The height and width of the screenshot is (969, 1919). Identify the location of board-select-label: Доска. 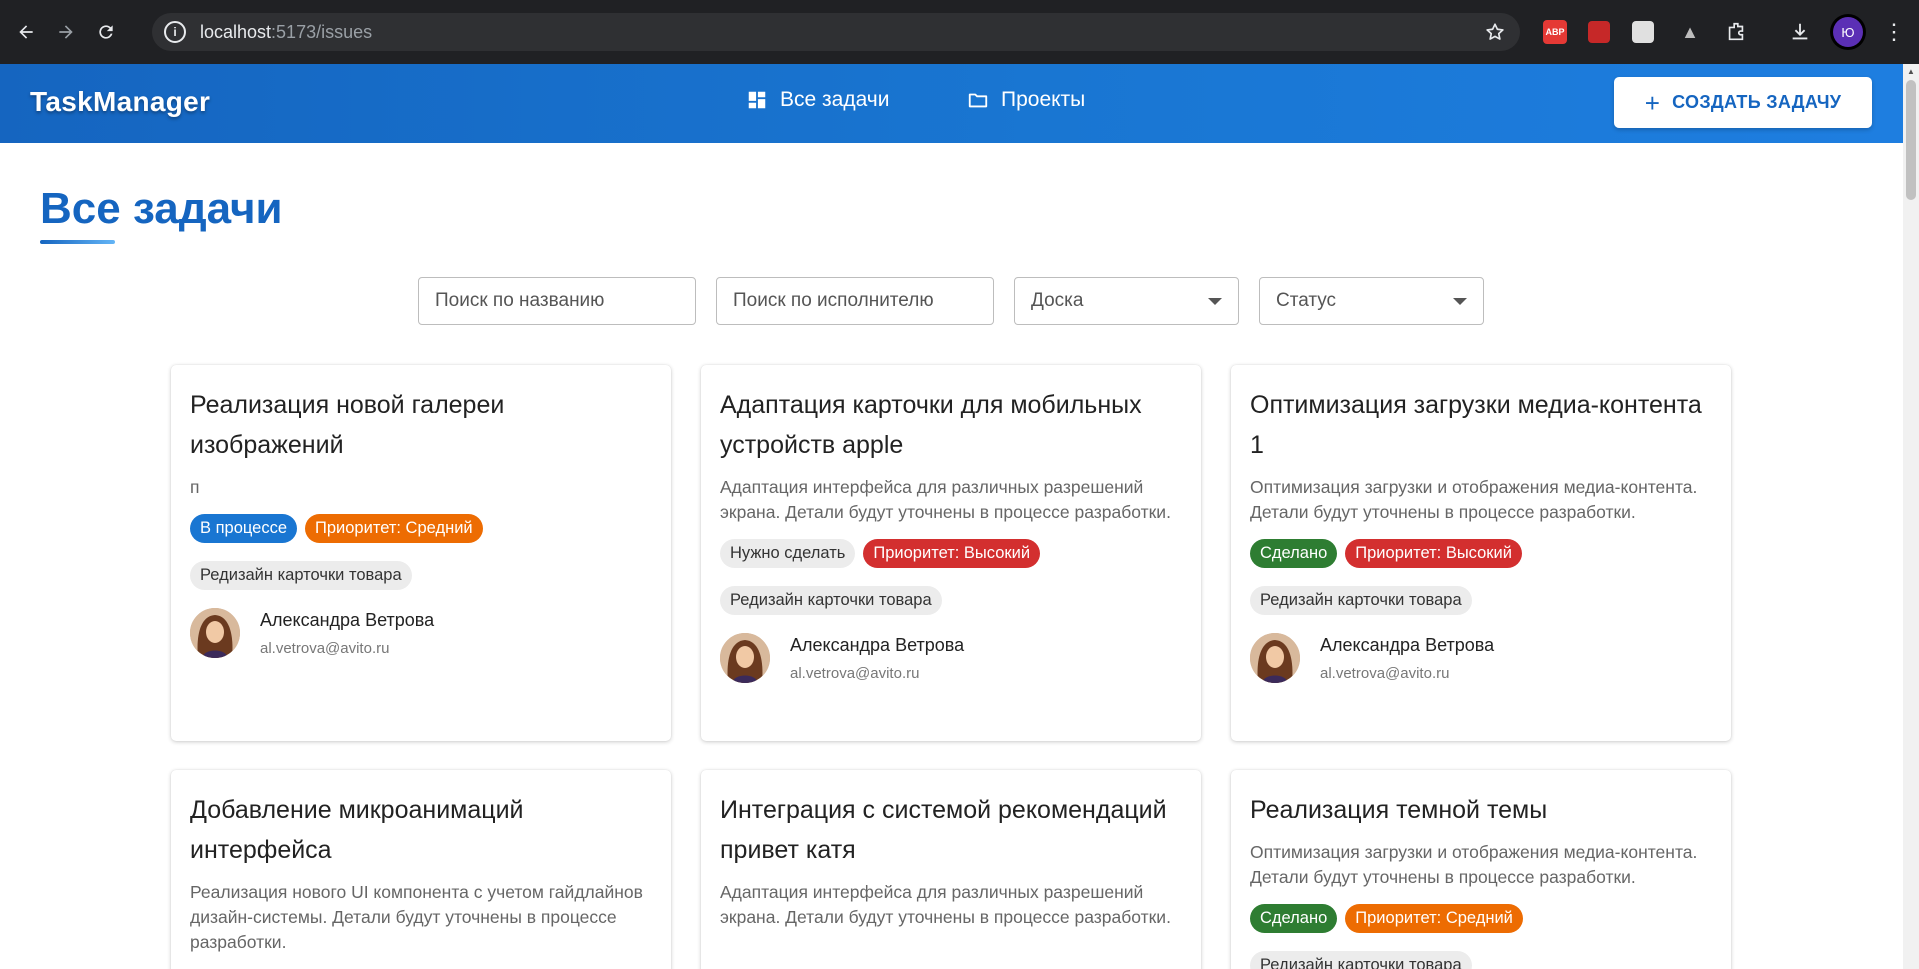
(1057, 300).